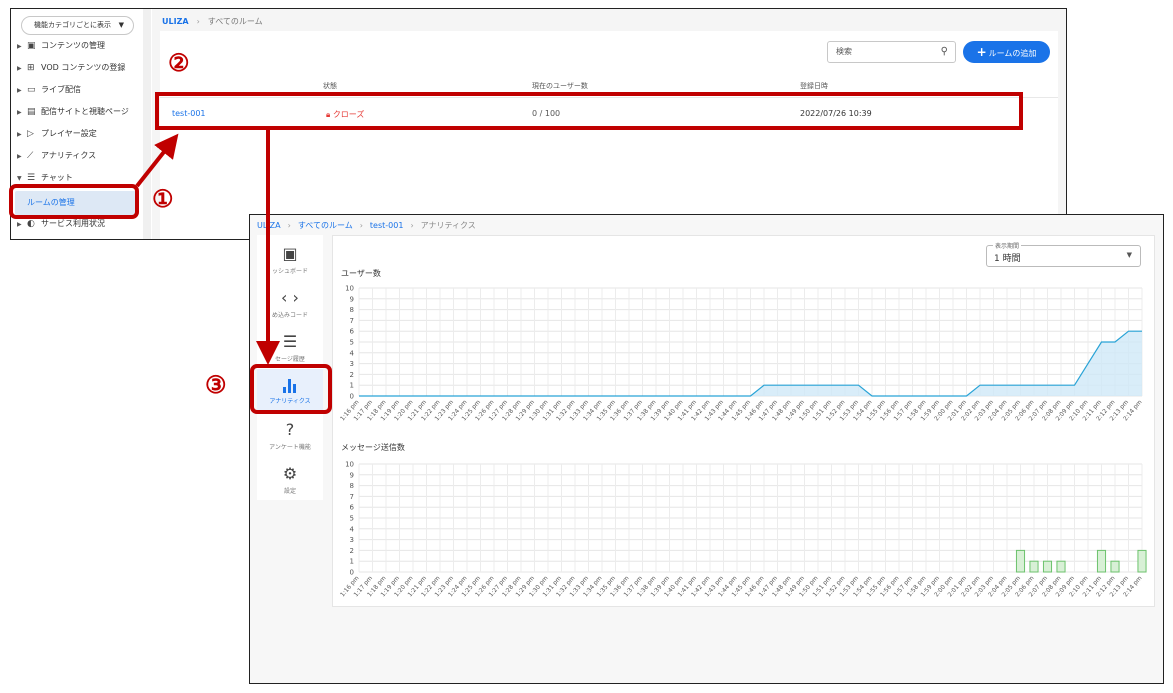  Describe the element at coordinates (79, 178) in the screenshot. I see `sidebar-item-chat: ▼ ☰ チャット` at that location.